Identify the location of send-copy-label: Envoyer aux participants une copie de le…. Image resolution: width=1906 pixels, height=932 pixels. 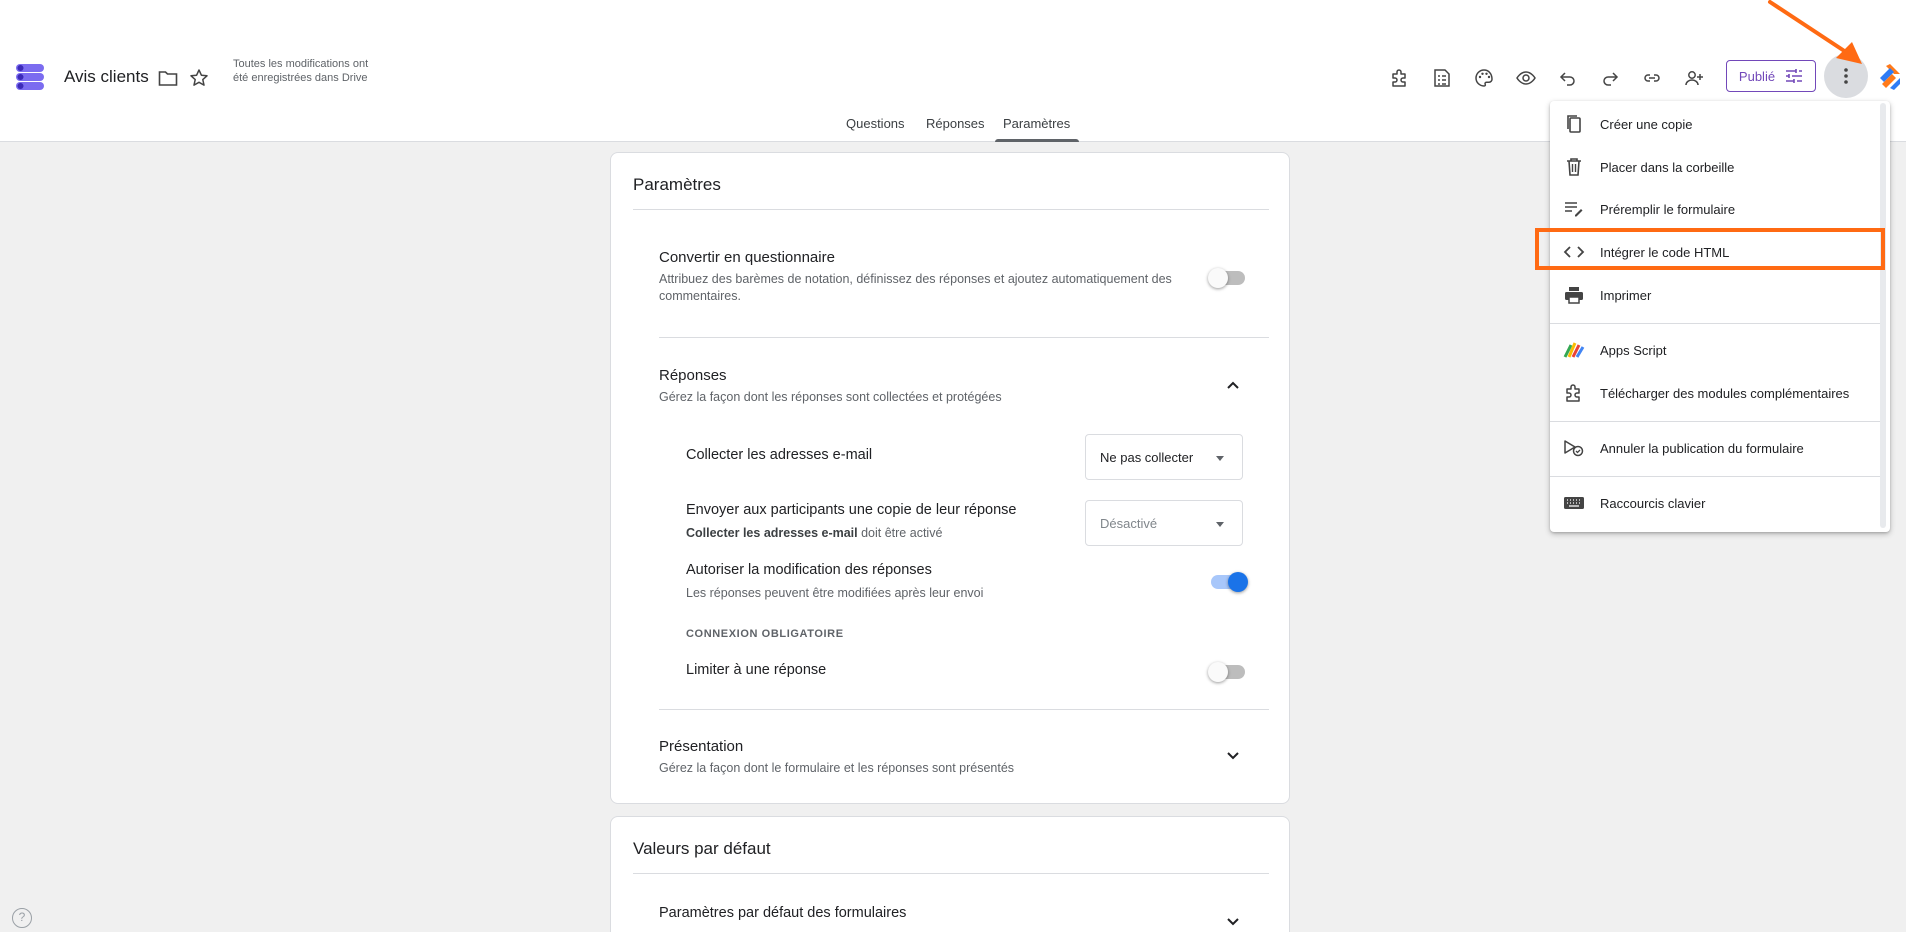
(851, 510).